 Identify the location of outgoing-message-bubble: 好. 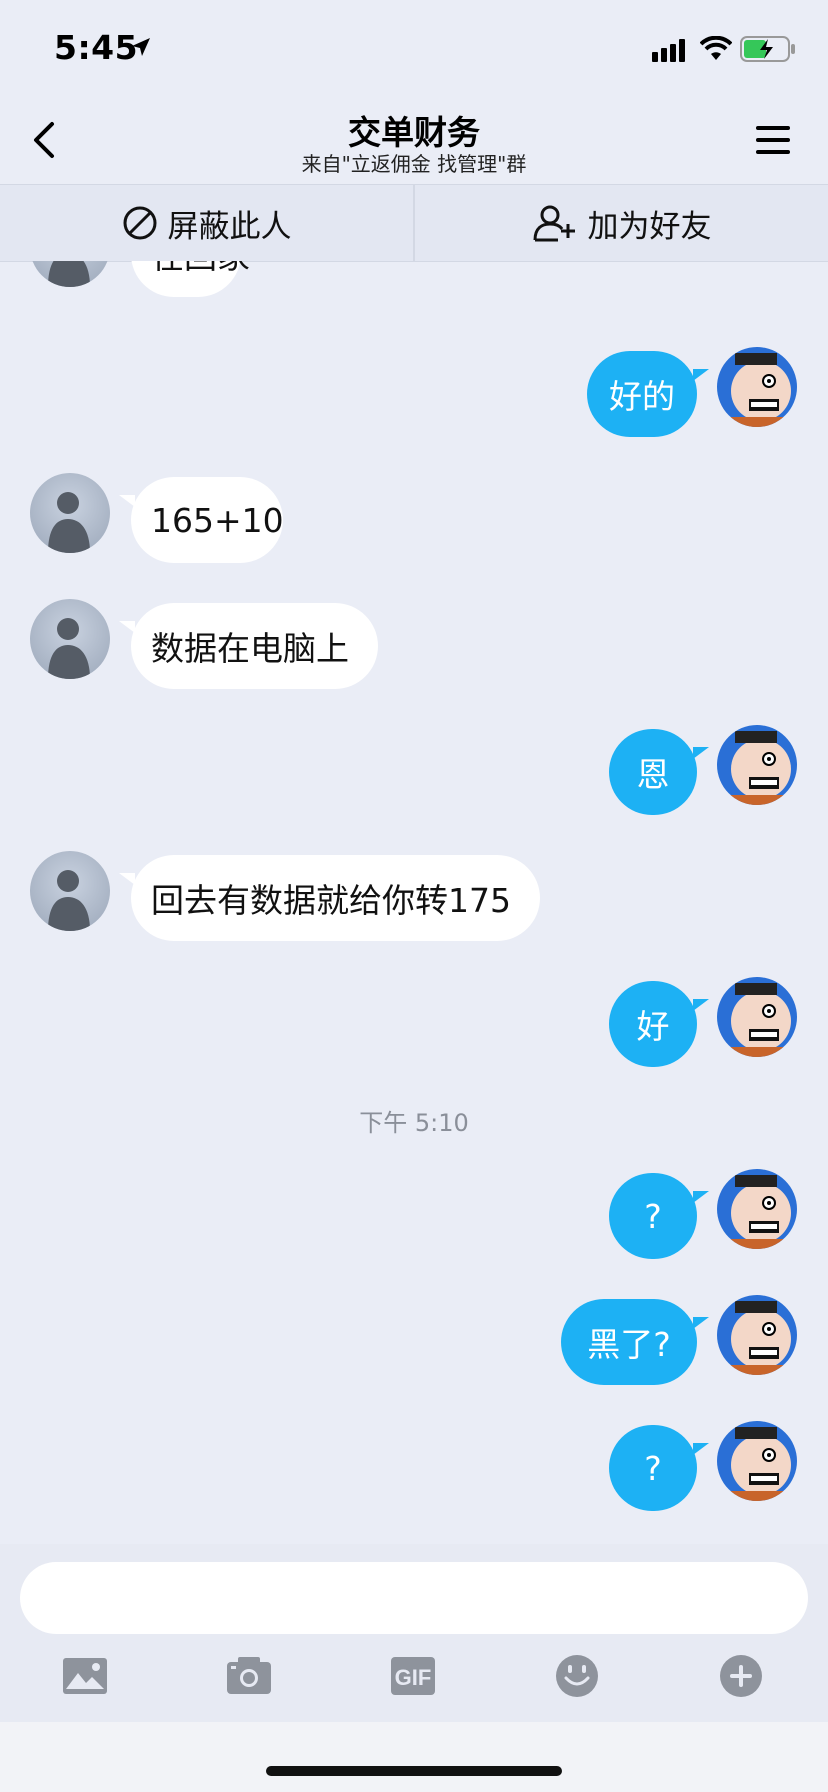
(659, 1024).